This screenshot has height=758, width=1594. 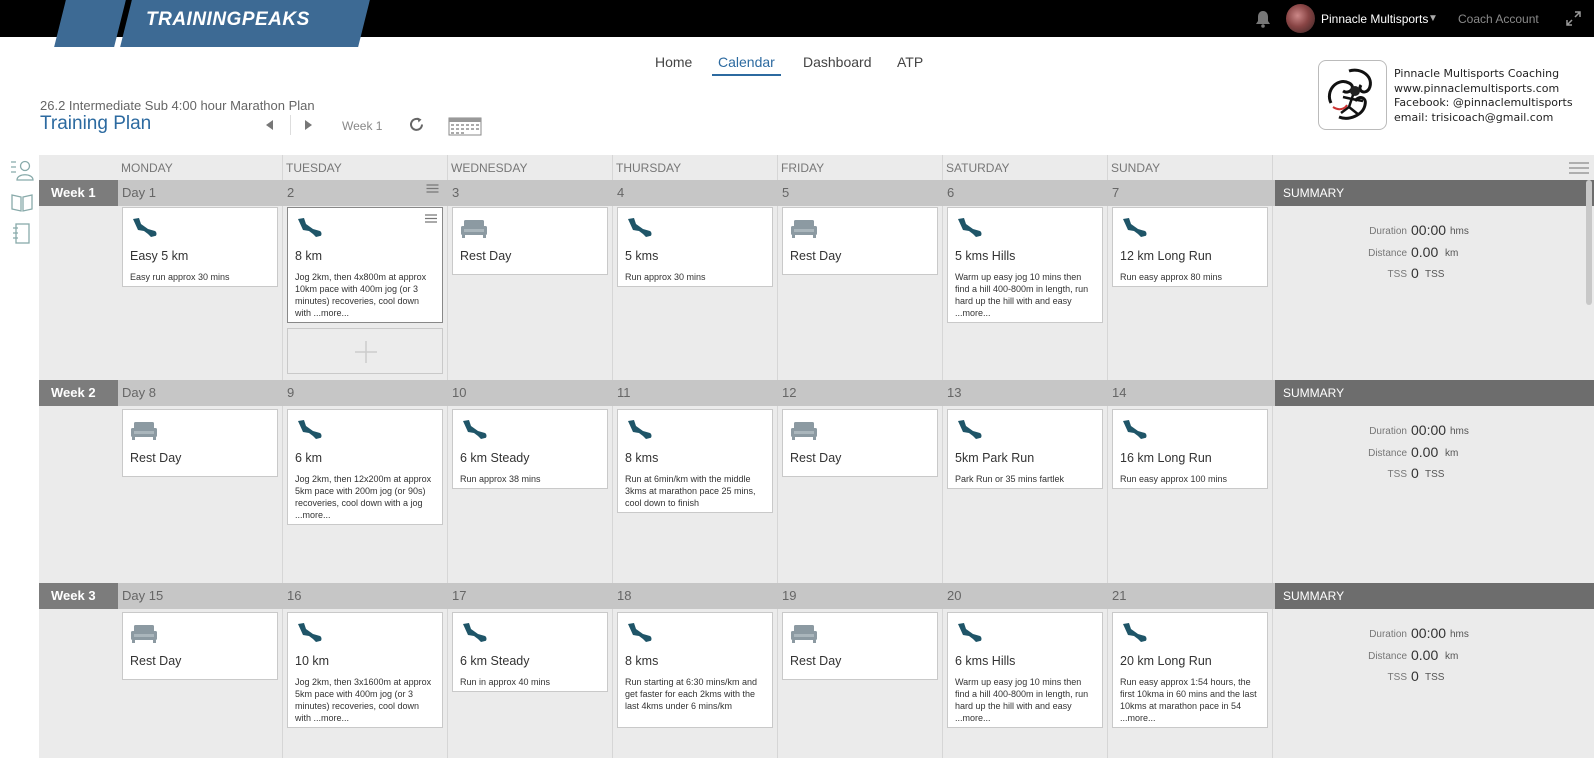 I want to click on plus-icon, so click(x=366, y=352).